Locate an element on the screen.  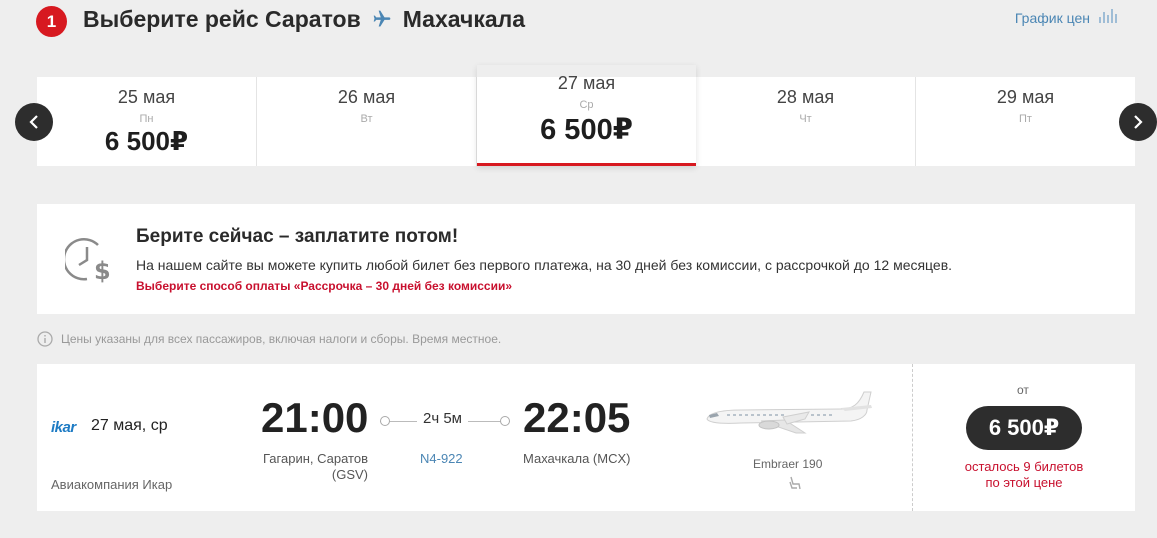
date-option-0: 25 мая Пн 6 500₽ is located at coordinates (147, 121).